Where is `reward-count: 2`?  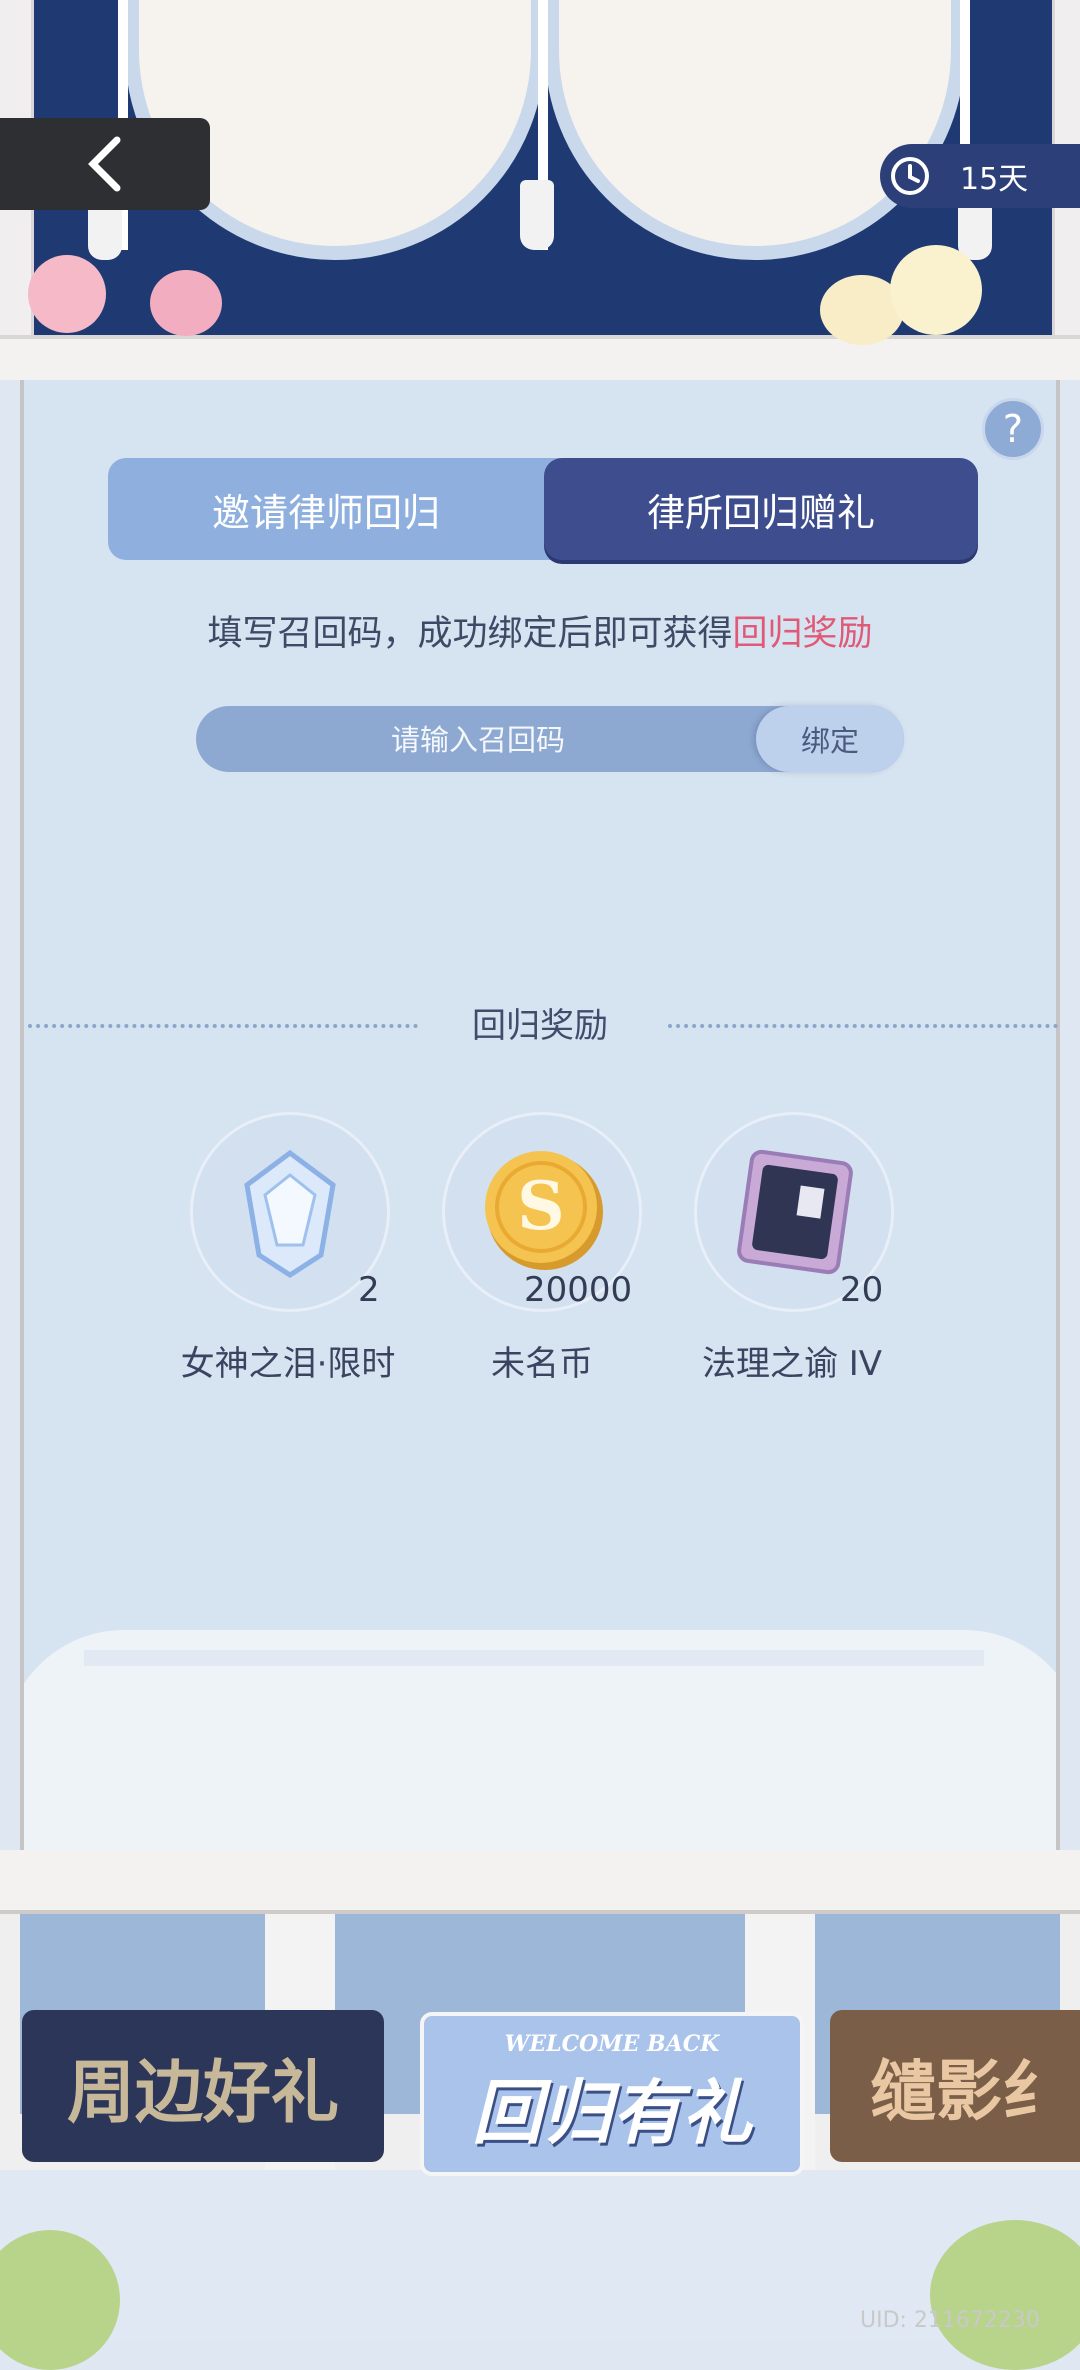
reward-count: 2 is located at coordinates (369, 1290).